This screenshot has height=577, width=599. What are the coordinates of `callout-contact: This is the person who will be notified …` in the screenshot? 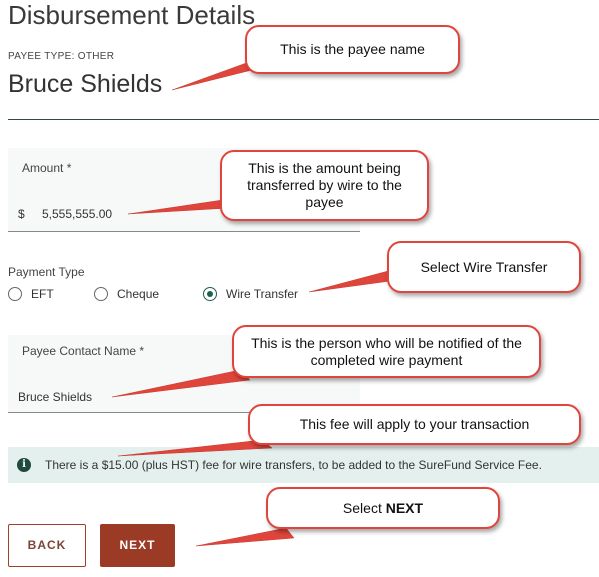 It's located at (386, 351).